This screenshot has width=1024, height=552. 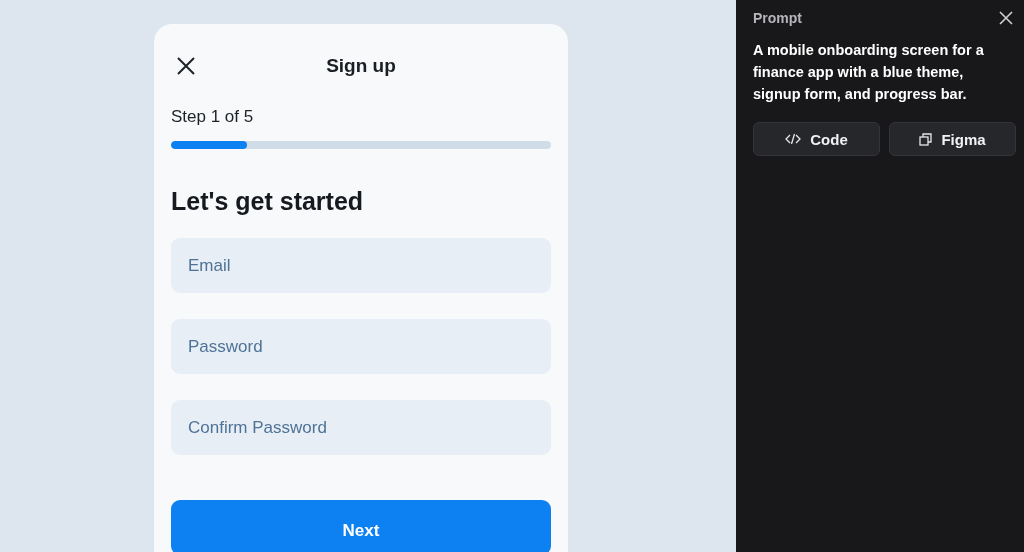 I want to click on input-field: Email, so click(x=361, y=265).